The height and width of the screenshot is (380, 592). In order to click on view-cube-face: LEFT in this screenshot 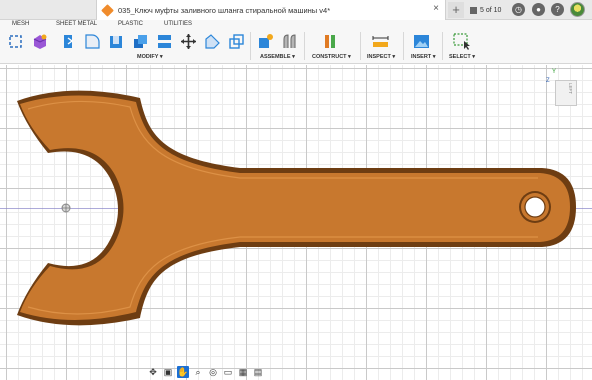, I will do `click(571, 88)`.